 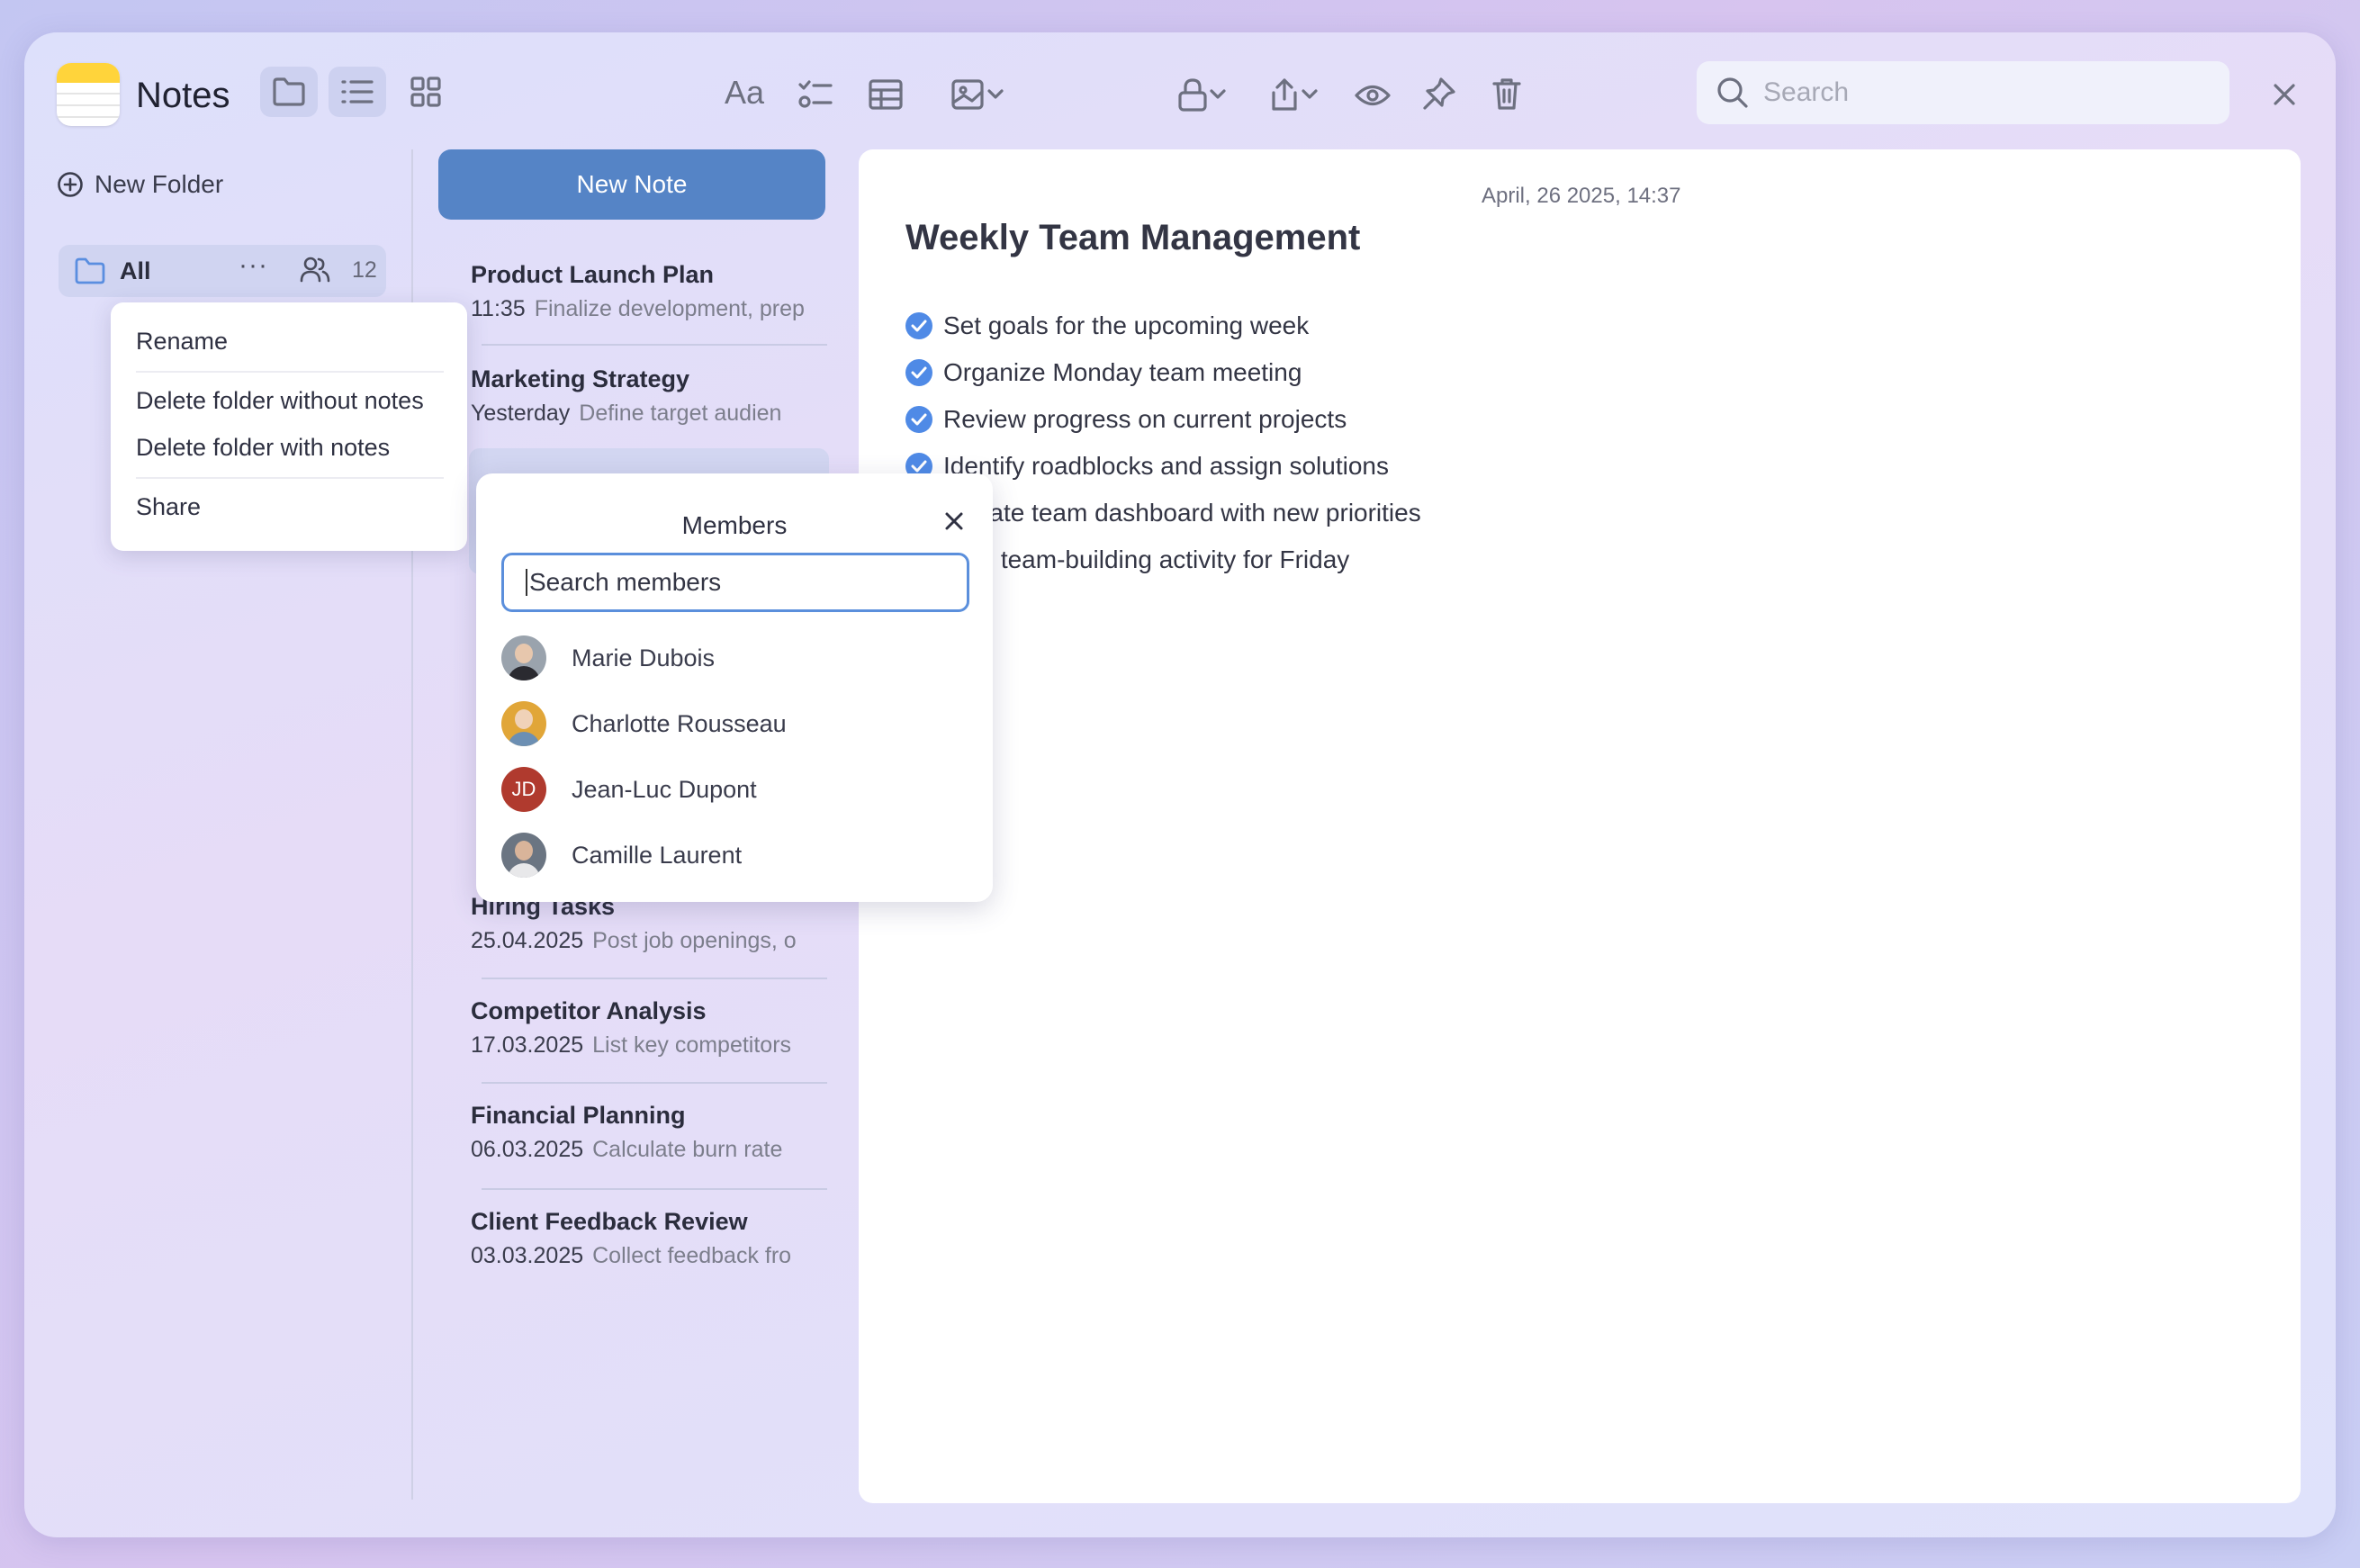 I want to click on lock-icon, so click(x=1192, y=95).